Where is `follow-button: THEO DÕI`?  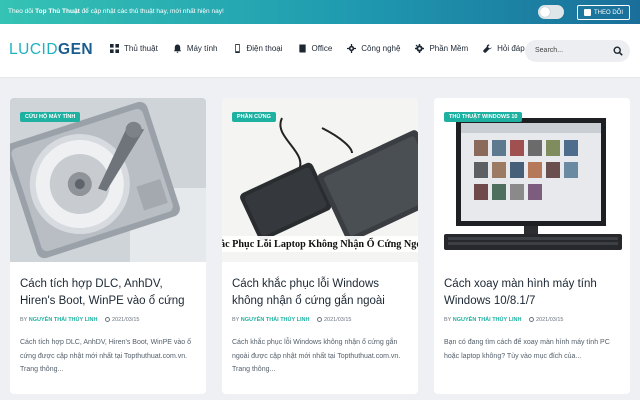 follow-button: THEO DÕI is located at coordinates (603, 12).